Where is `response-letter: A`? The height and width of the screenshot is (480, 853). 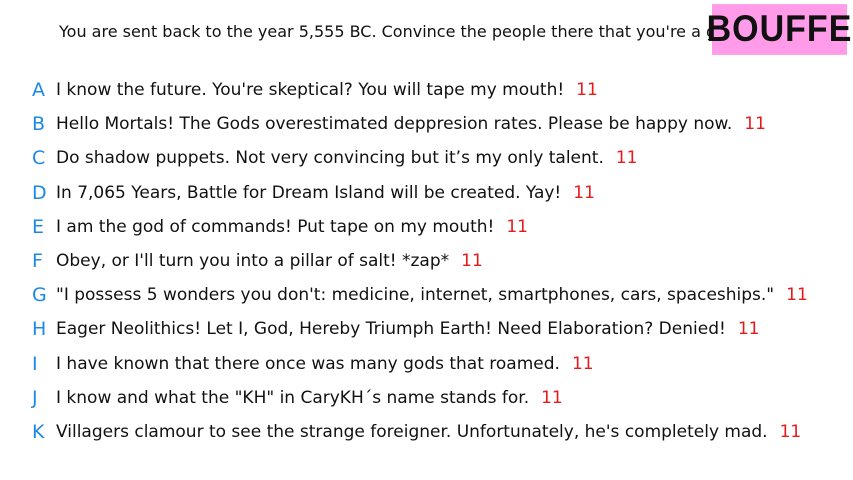
response-letter: A is located at coordinates (38, 90).